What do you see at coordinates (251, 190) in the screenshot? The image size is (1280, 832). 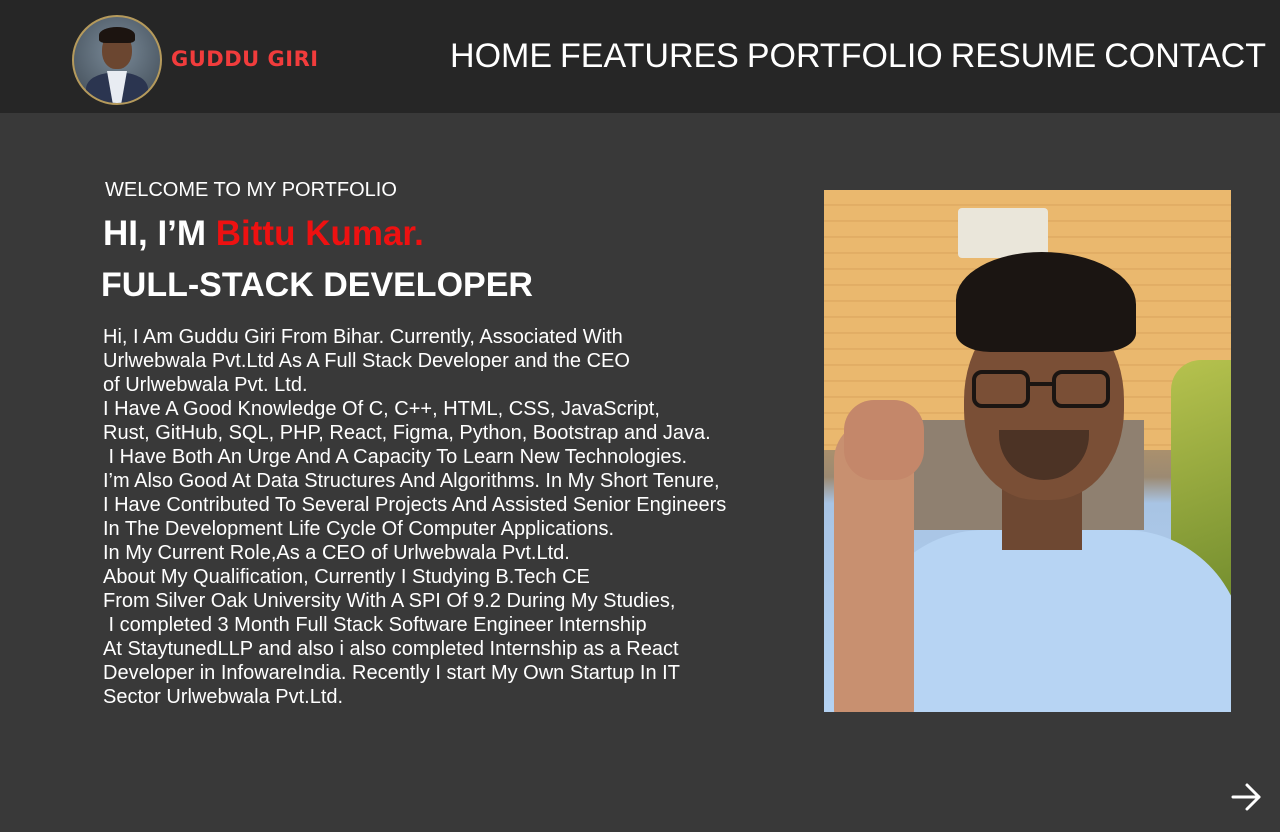 I see `welcome-text: WELCOME TO MY PORTFOLIO` at bounding box center [251, 190].